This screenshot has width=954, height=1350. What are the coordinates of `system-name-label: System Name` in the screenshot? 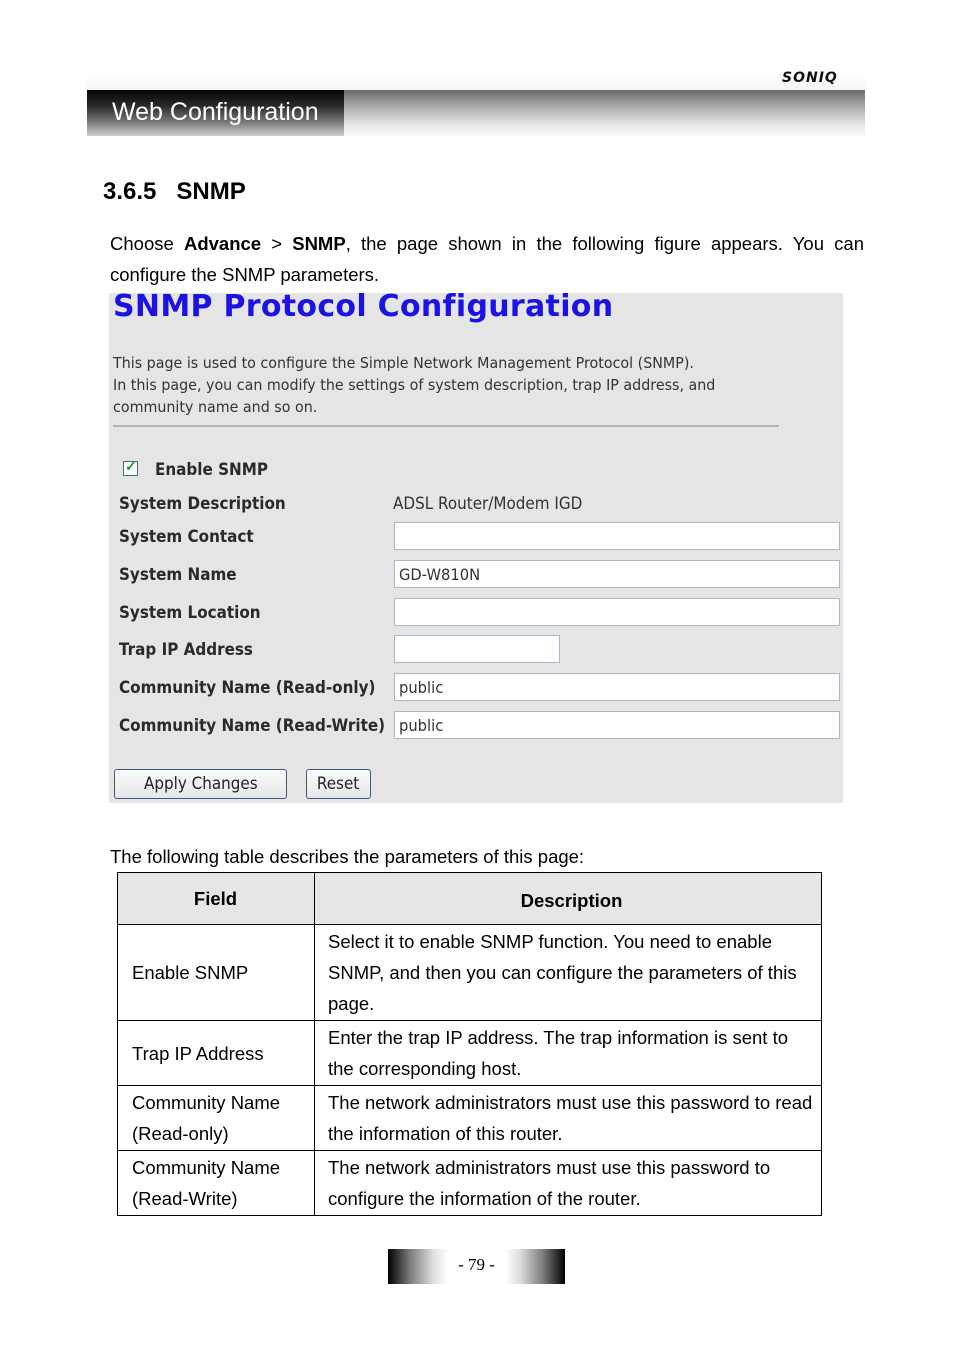 It's located at (178, 574).